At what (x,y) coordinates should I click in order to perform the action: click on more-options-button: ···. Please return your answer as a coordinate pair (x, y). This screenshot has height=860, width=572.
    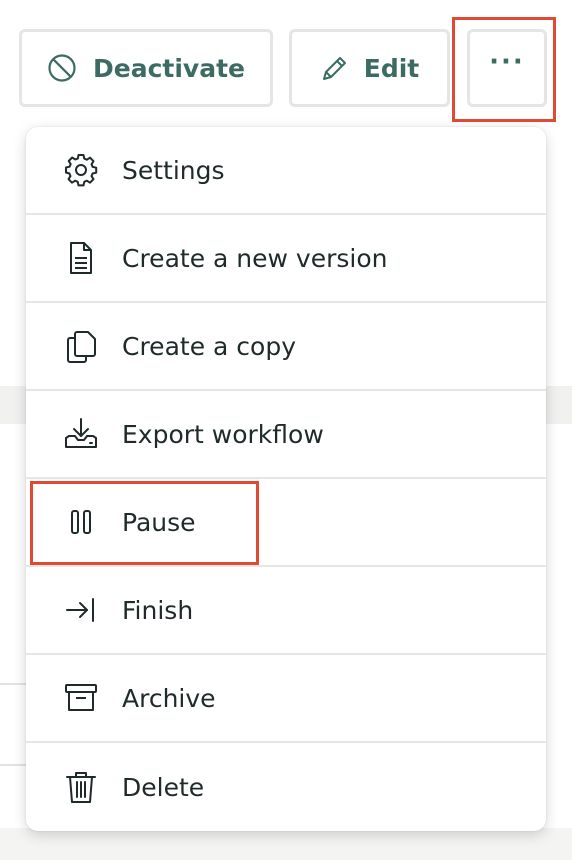
    Looking at the image, I should click on (507, 68).